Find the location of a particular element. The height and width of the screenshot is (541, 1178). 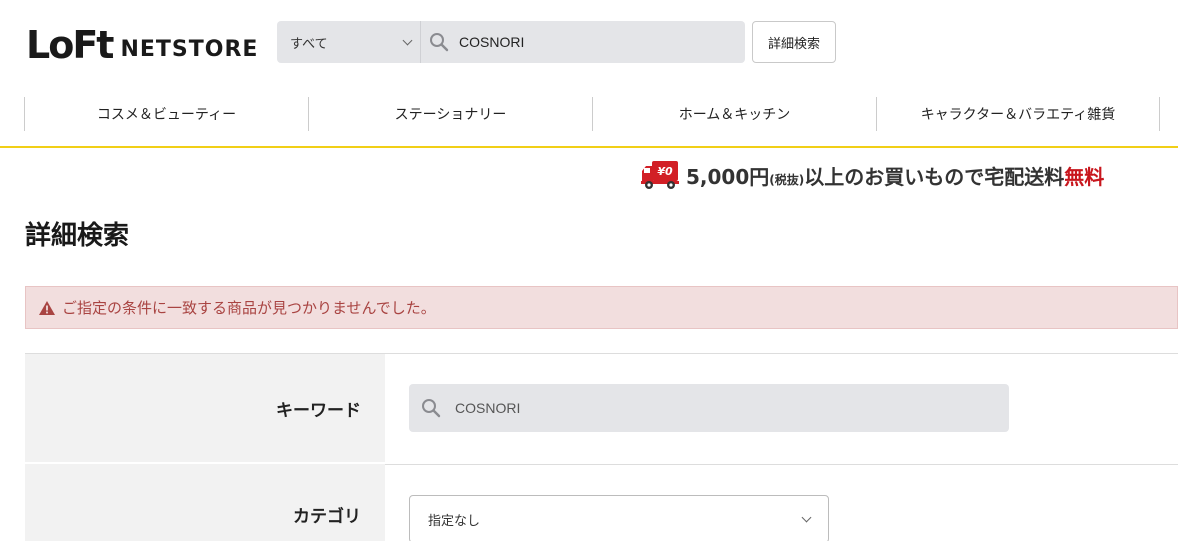

keyword-input is located at coordinates (705, 408).